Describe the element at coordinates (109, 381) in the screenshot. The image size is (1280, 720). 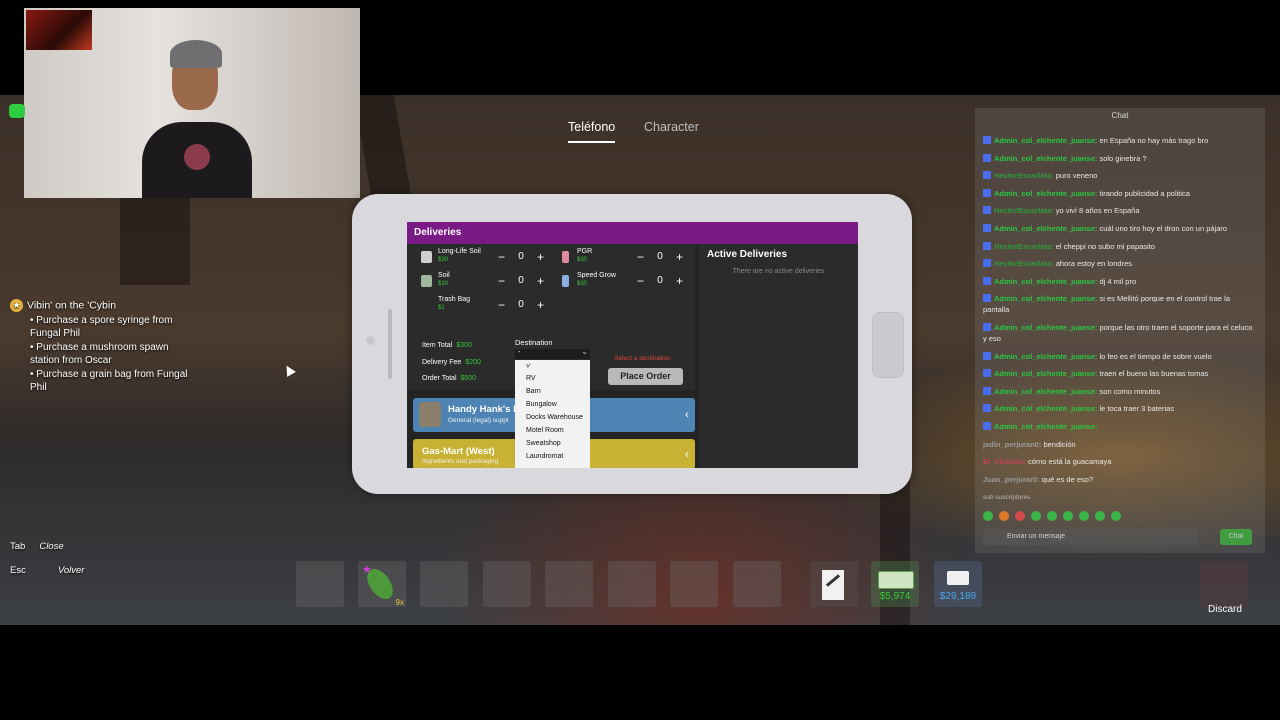
I see `quest-task: • Purchase a grain bag from Fungal Phil` at that location.